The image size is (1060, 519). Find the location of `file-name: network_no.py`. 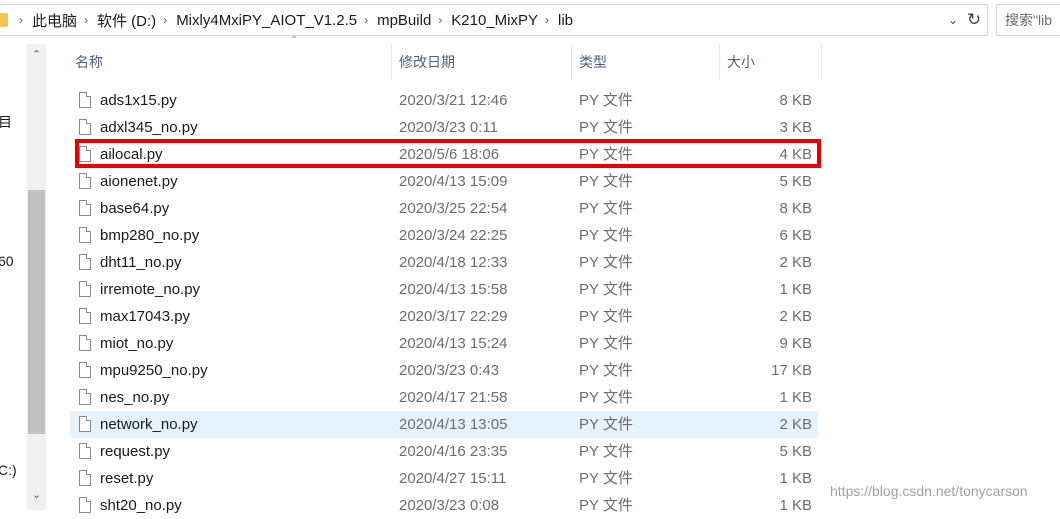

file-name: network_no.py is located at coordinates (149, 424).